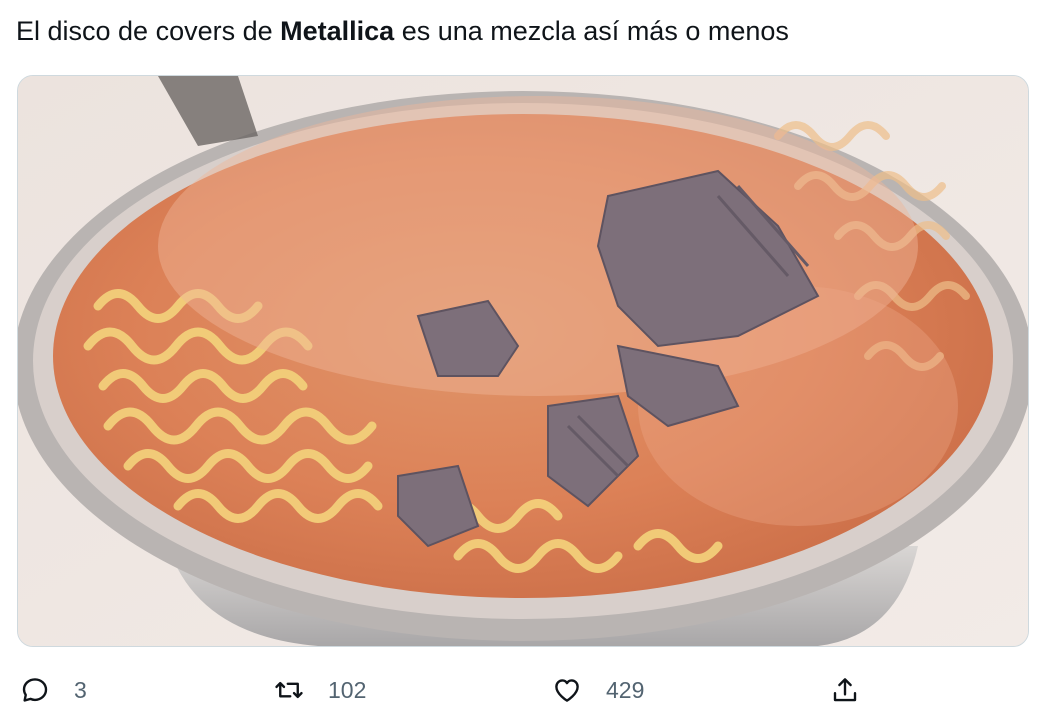  What do you see at coordinates (625, 689) in the screenshot?
I see `like-count: 429` at bounding box center [625, 689].